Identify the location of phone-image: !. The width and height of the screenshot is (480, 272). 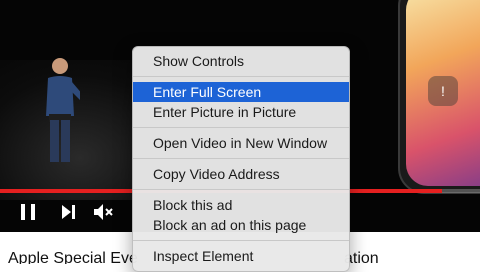
(439, 97).